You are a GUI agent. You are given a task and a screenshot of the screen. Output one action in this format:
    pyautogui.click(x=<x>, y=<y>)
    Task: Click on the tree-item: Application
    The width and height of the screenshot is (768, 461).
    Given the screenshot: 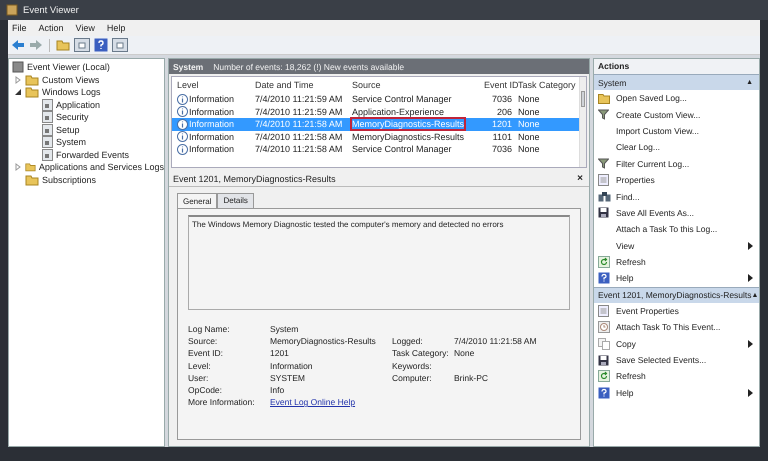 What is the action you would take?
    pyautogui.click(x=78, y=105)
    